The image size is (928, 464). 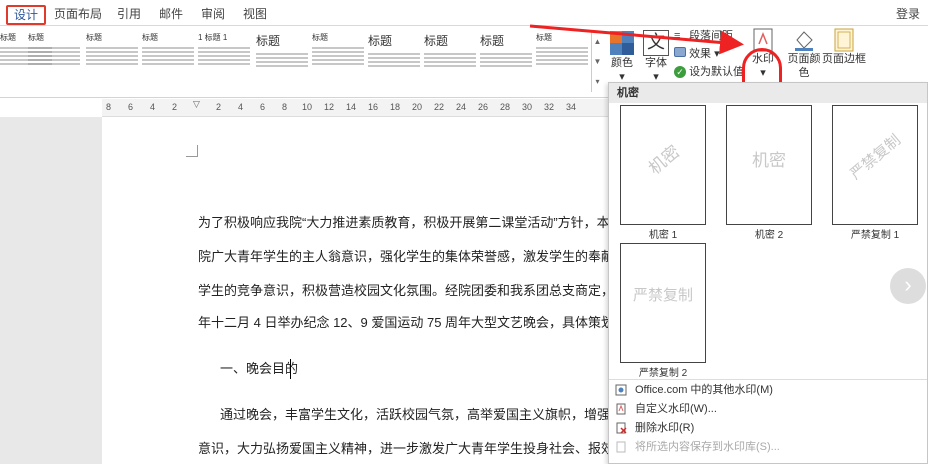 What do you see at coordinates (432, 256) in the screenshot?
I see `doc-line: 院广大青年学生的主人翁意识，强化学生的集体荣誉感，激发学生的奉献精神，增` at bounding box center [432, 256].